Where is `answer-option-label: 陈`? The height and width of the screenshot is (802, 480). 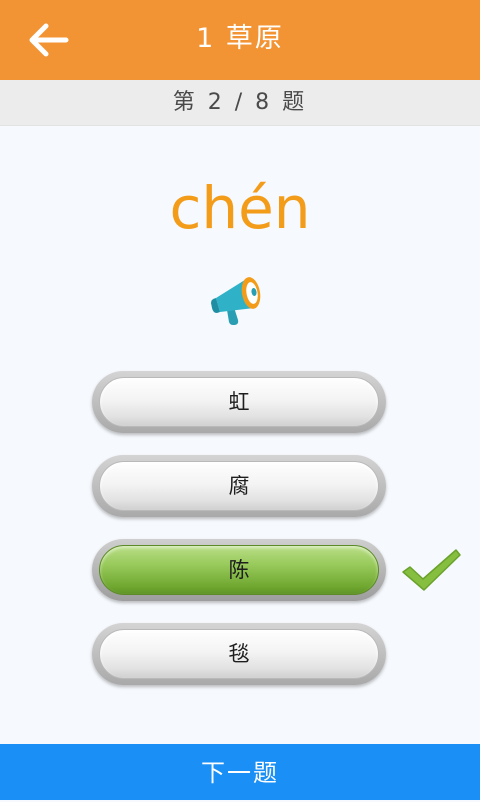
answer-option-label: 陈 is located at coordinates (239, 570).